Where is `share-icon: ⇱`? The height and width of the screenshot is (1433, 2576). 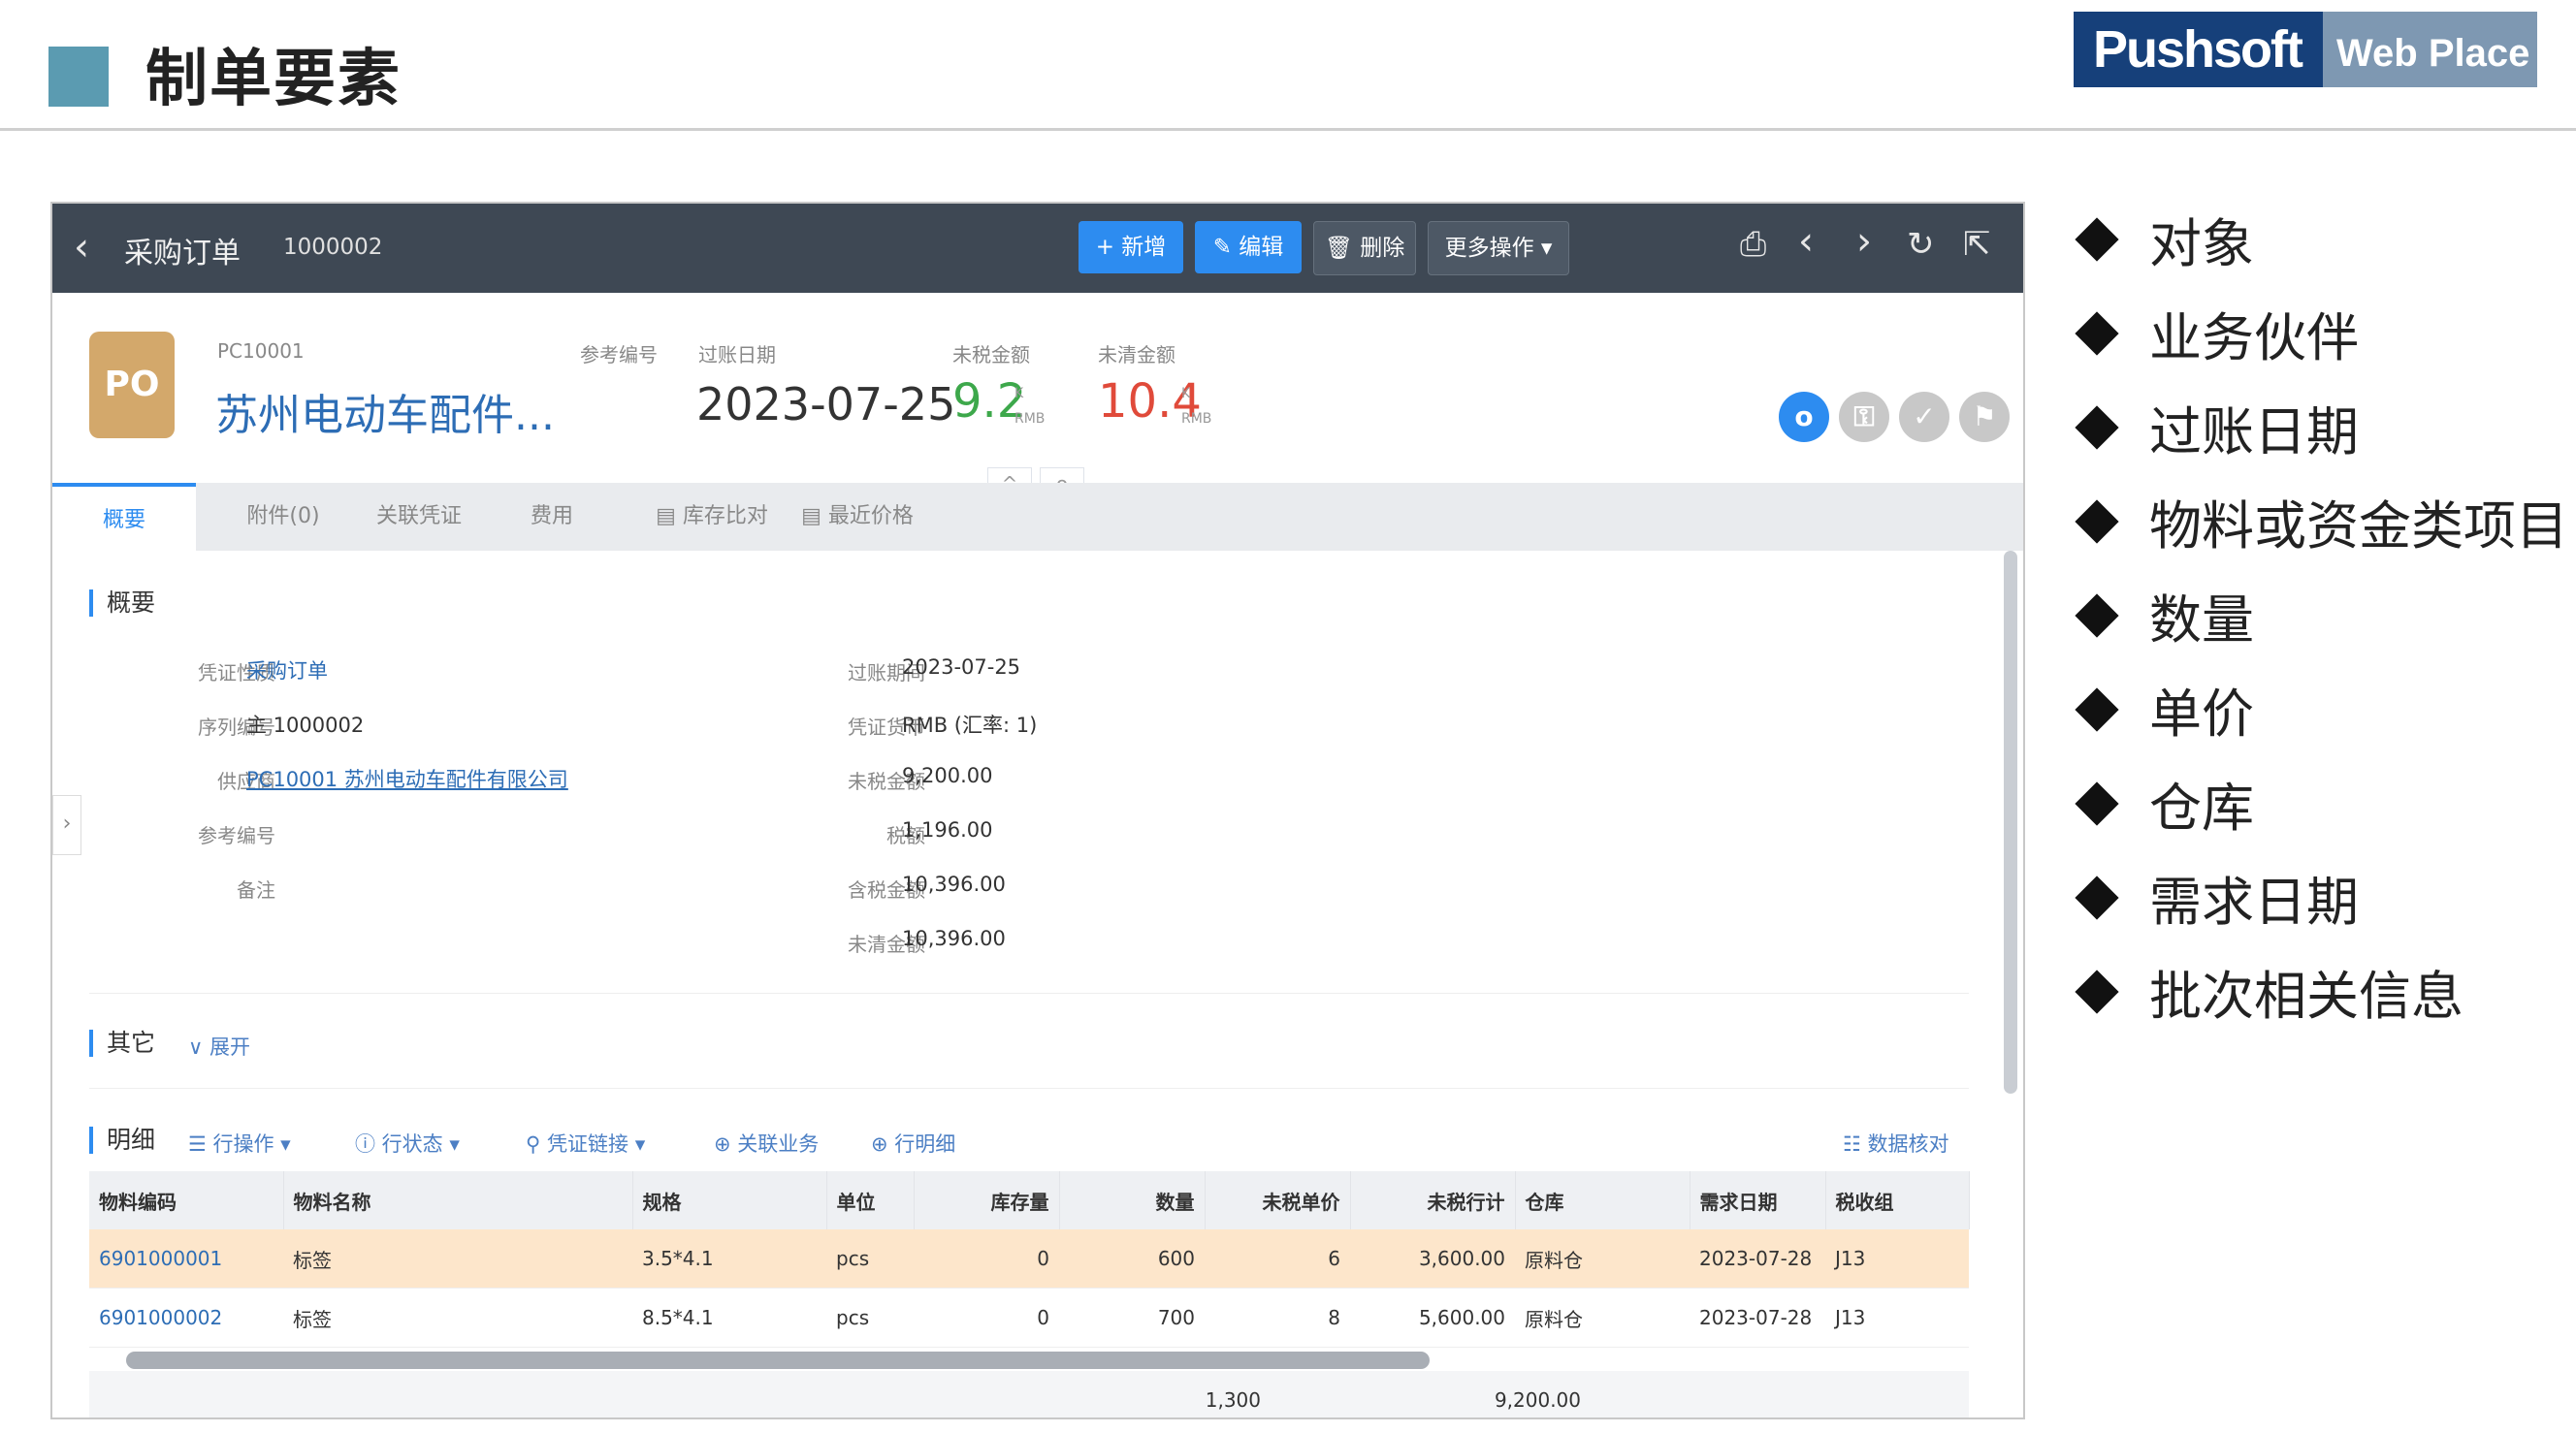 share-icon: ⇱ is located at coordinates (1977, 244).